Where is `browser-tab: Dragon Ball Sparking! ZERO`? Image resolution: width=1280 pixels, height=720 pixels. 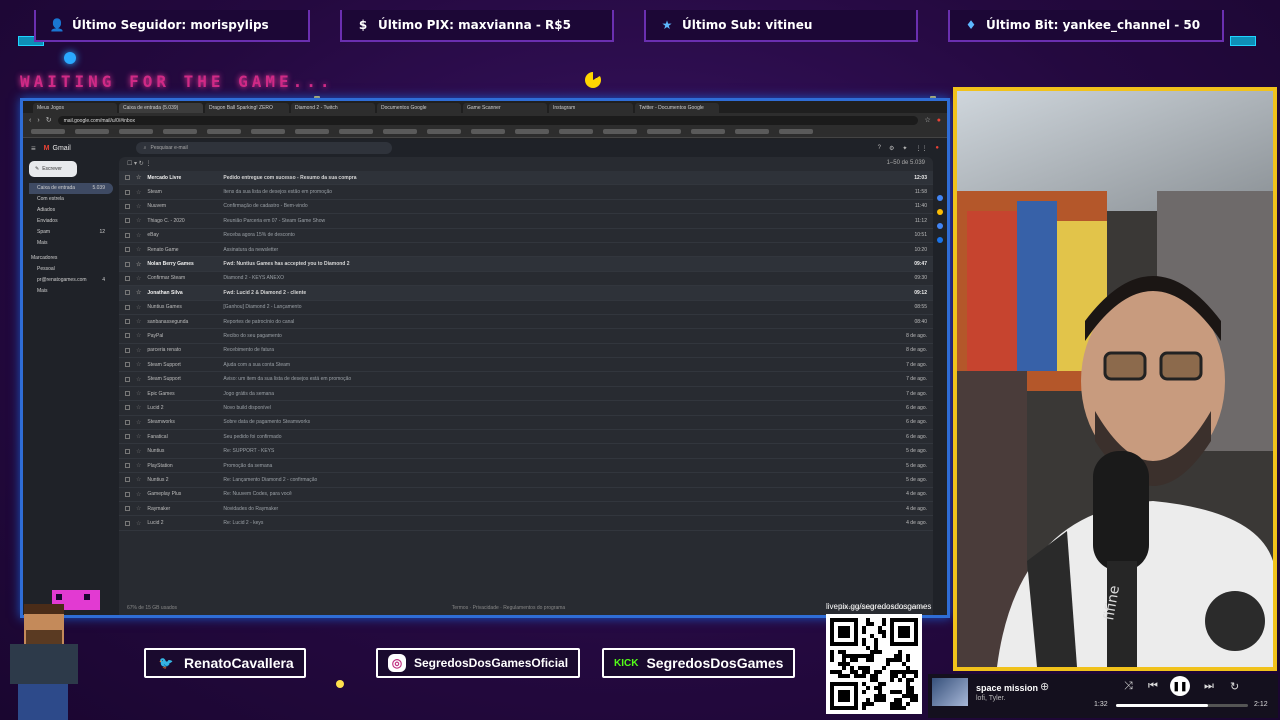
browser-tab: Dragon Ball Sparking! ZERO is located at coordinates (247, 108).